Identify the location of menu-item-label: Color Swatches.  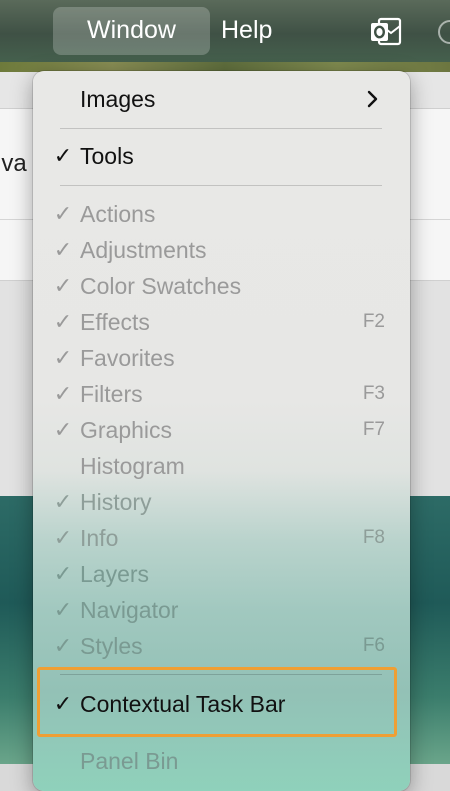
(161, 286).